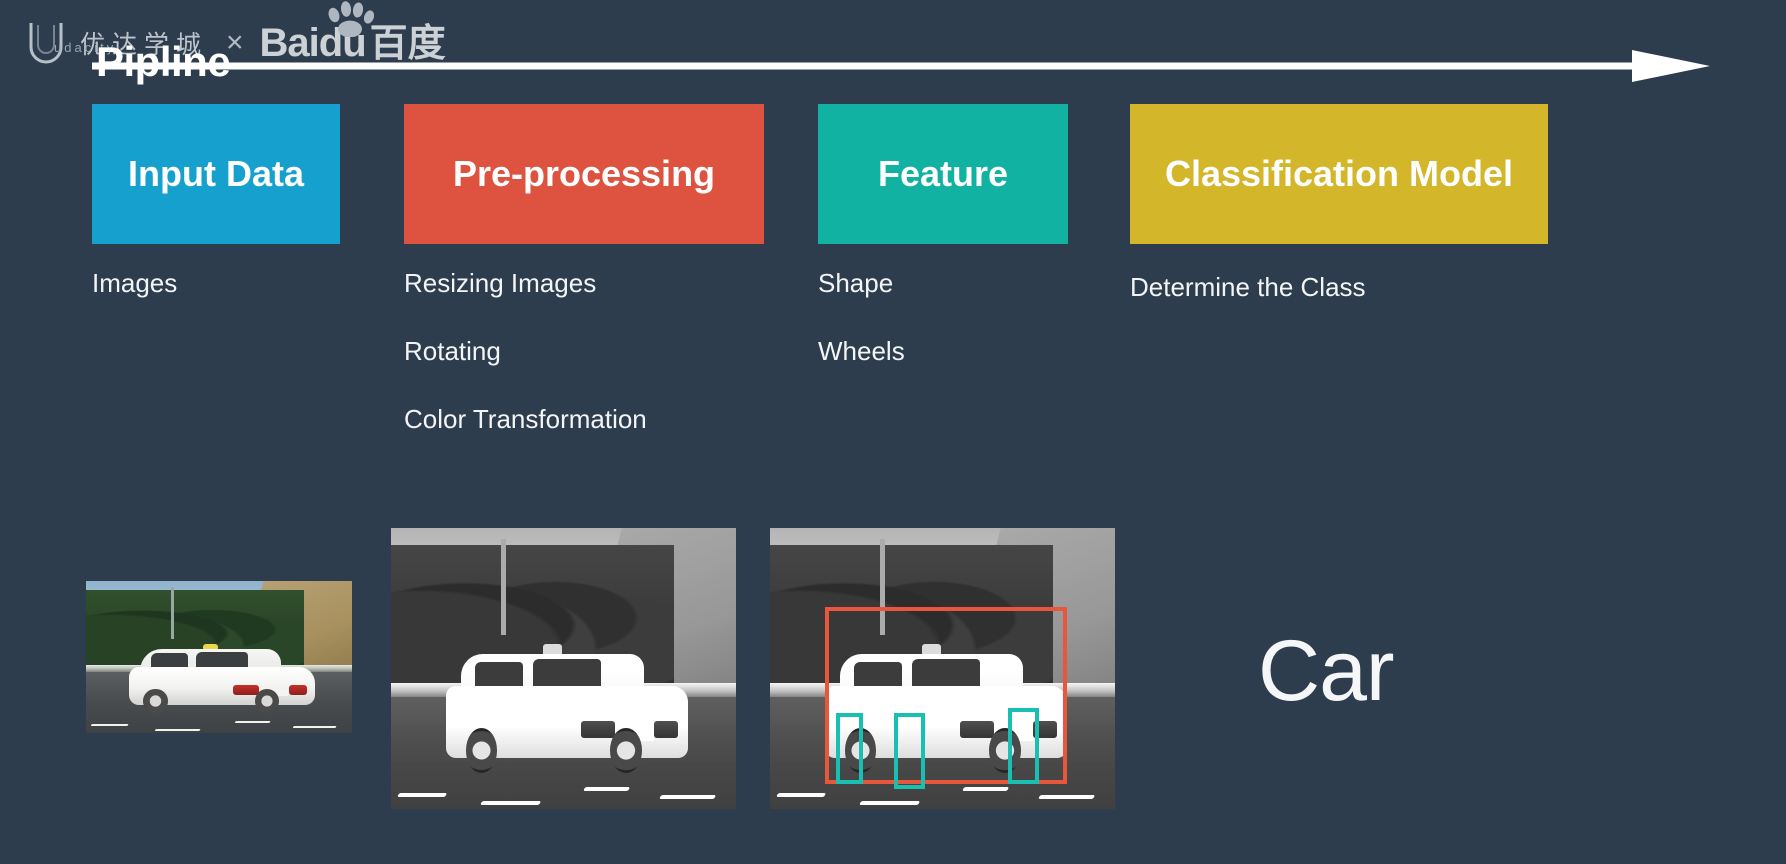  I want to click on pipeline-stage-input-data: Input Data Images, so click(216, 220).